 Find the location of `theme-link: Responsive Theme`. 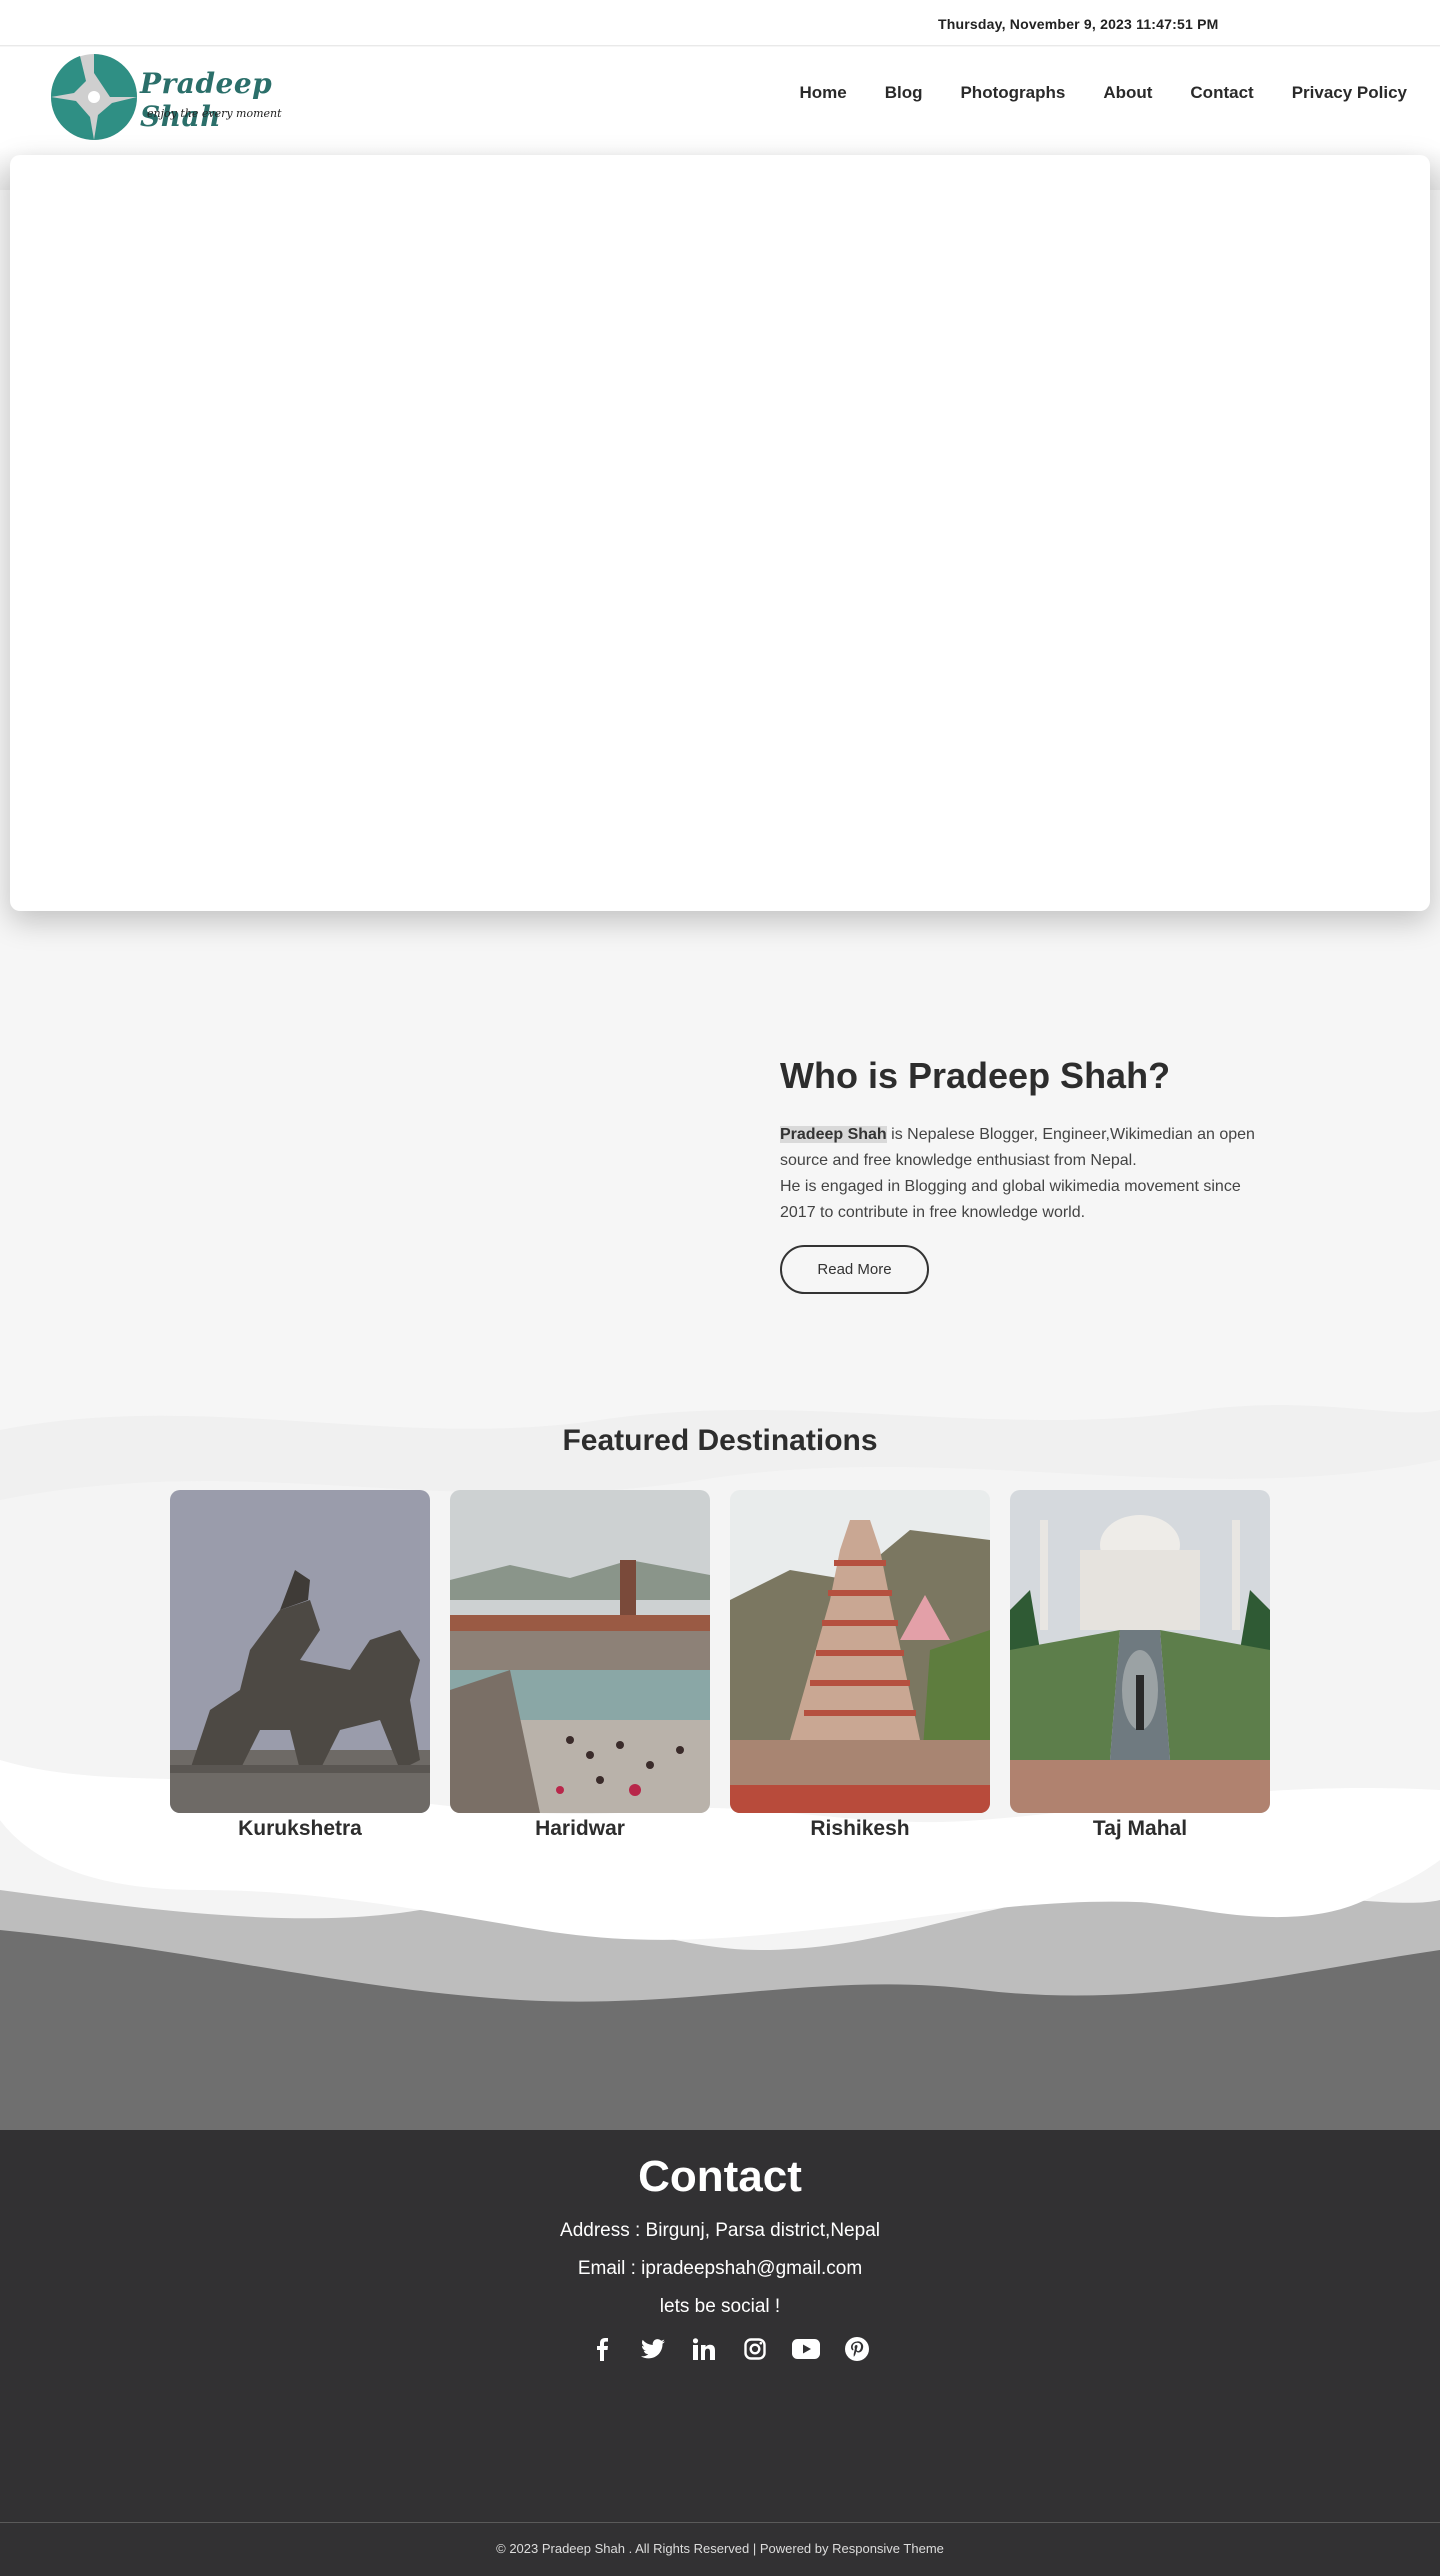

theme-link: Responsive Theme is located at coordinates (888, 2548).